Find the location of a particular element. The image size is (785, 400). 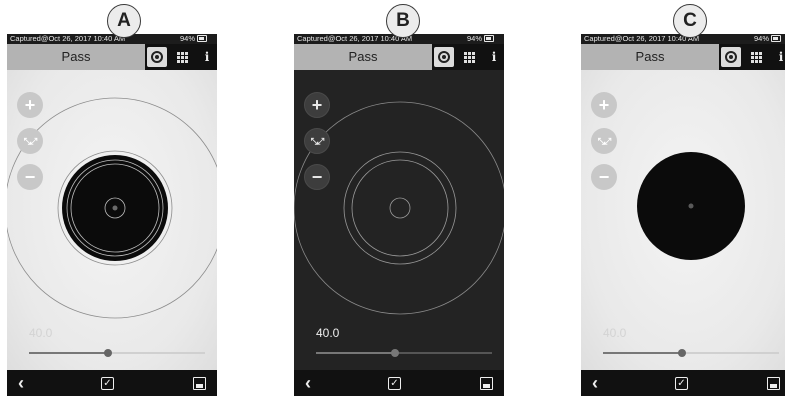

core-zone-ring is located at coordinates (400, 208).